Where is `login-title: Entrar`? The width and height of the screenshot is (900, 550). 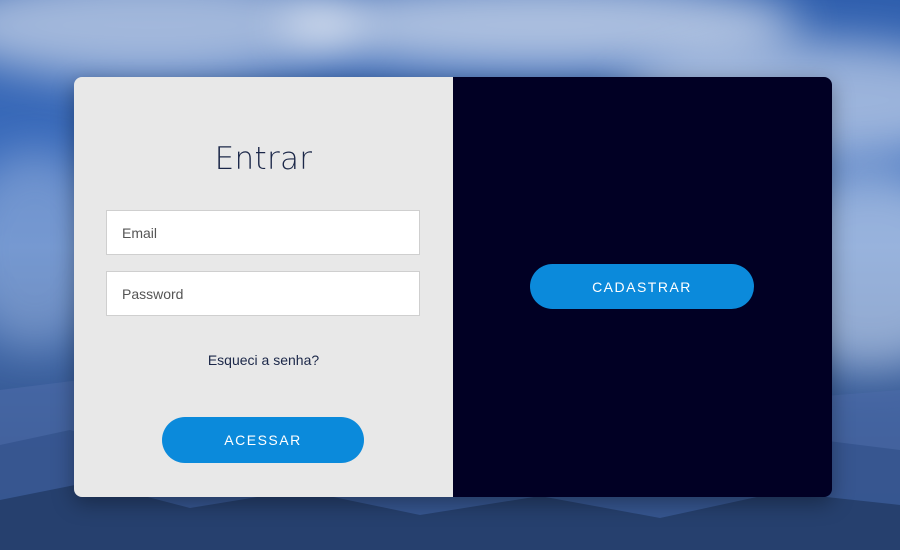
login-title: Entrar is located at coordinates (263, 159).